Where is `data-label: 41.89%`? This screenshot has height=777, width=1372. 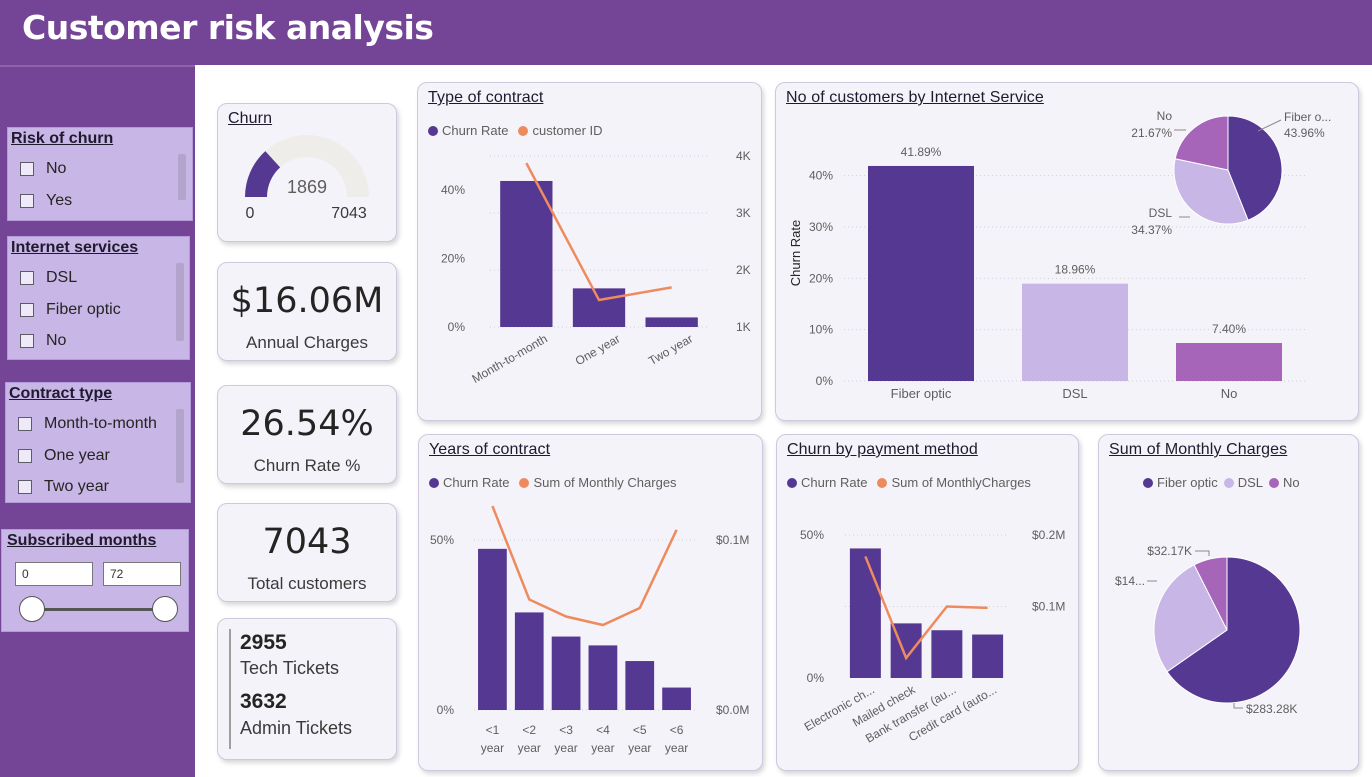 data-label: 41.89% is located at coordinates (921, 152).